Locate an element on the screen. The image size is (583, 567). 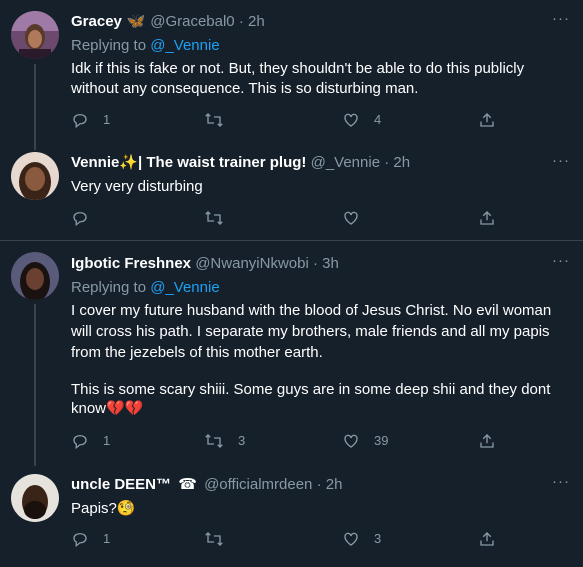
tweet-text: Very very disturbing is located at coordinates (137, 186).